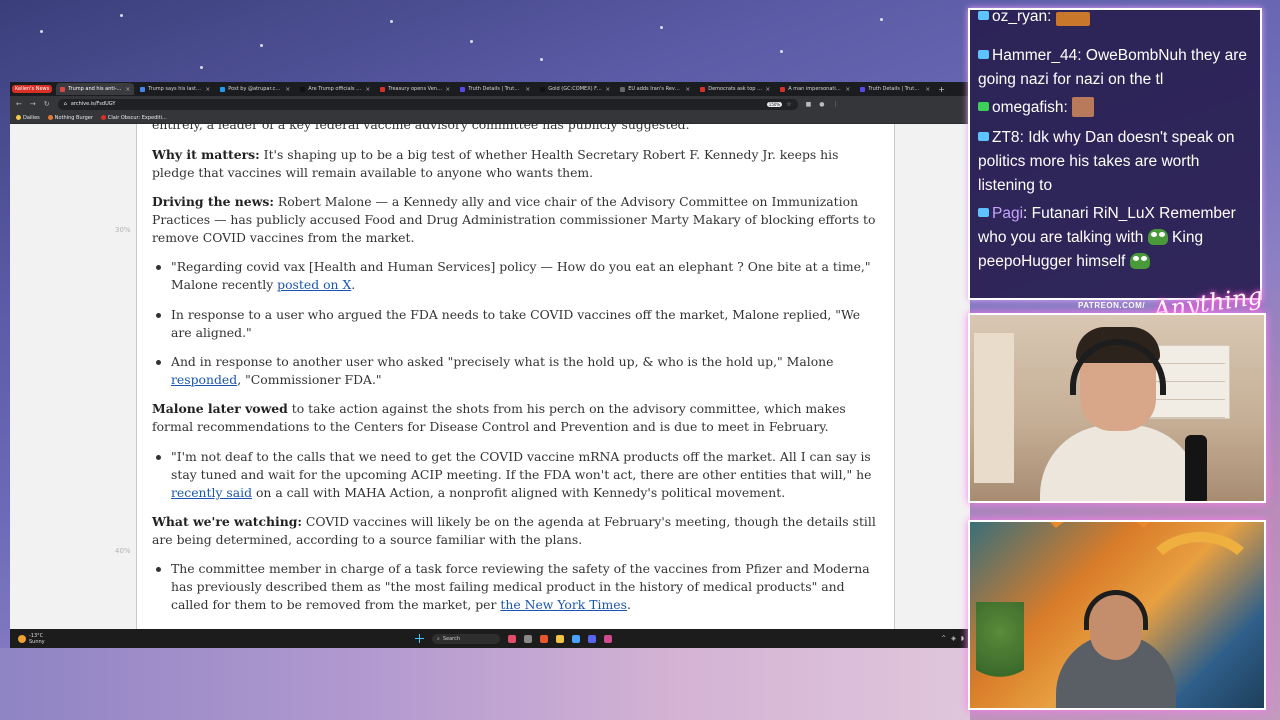 The image size is (1280, 720). Describe the element at coordinates (427, 104) in the screenshot. I see `address-bar: ⌂ archive.is/FsdUGY 150% ☆` at that location.